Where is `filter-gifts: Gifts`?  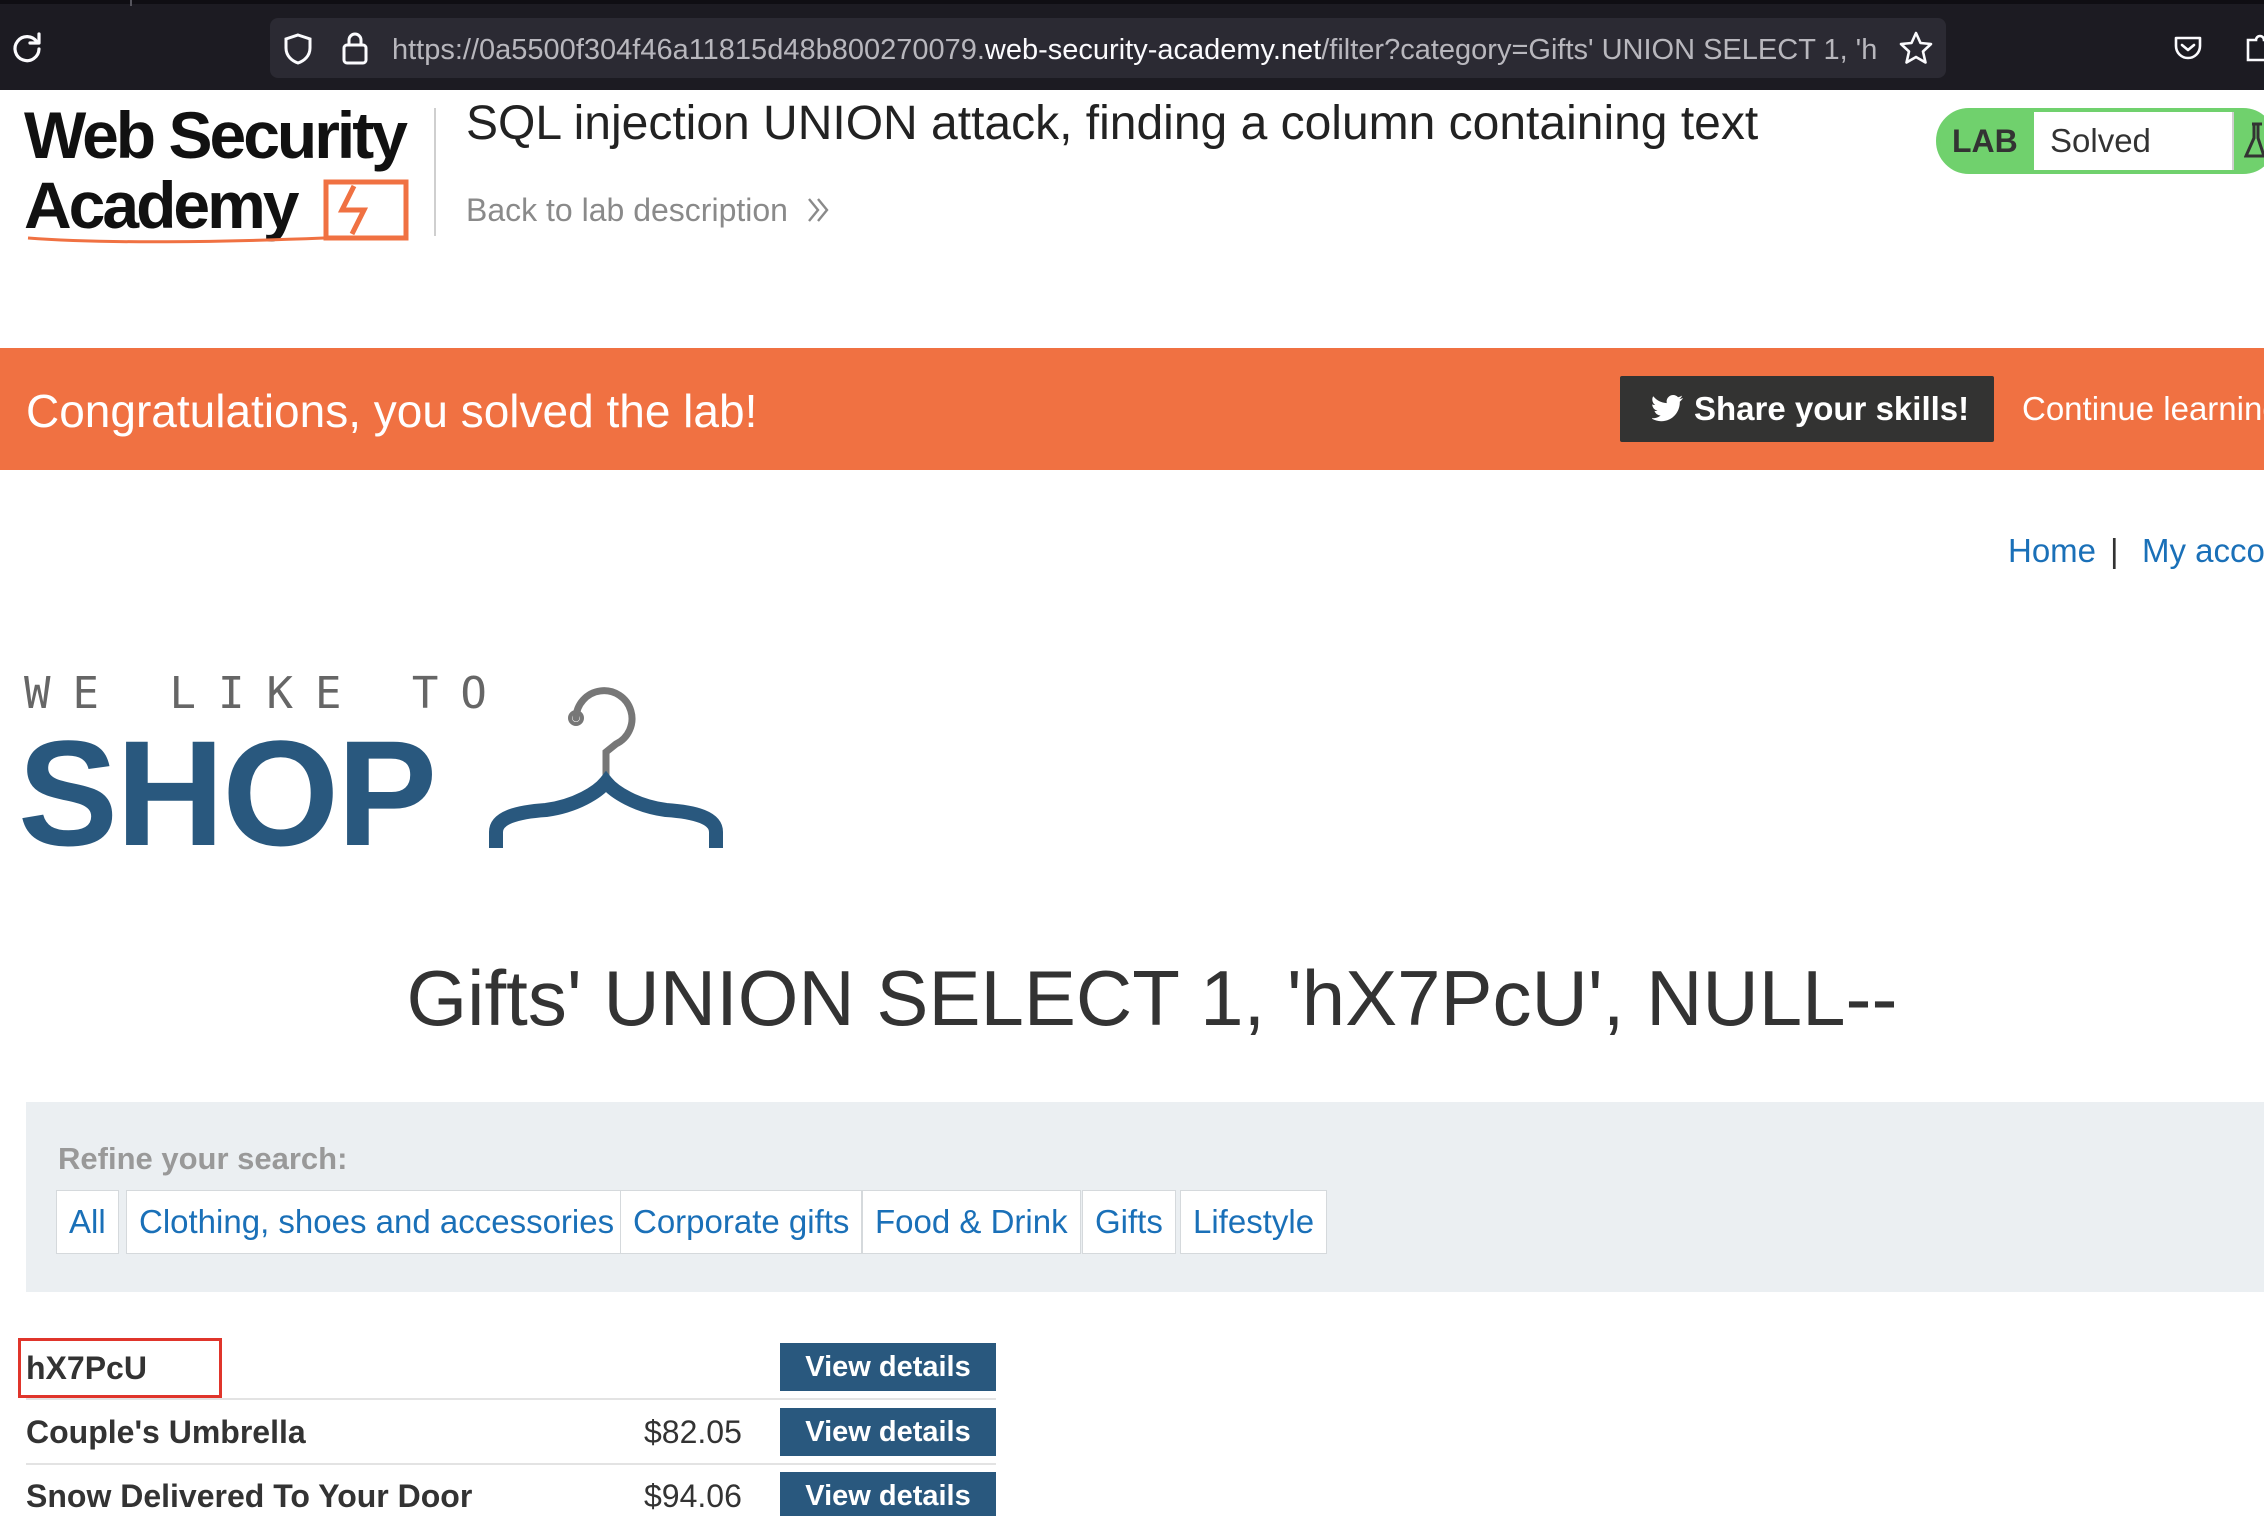 filter-gifts: Gifts is located at coordinates (1129, 1222).